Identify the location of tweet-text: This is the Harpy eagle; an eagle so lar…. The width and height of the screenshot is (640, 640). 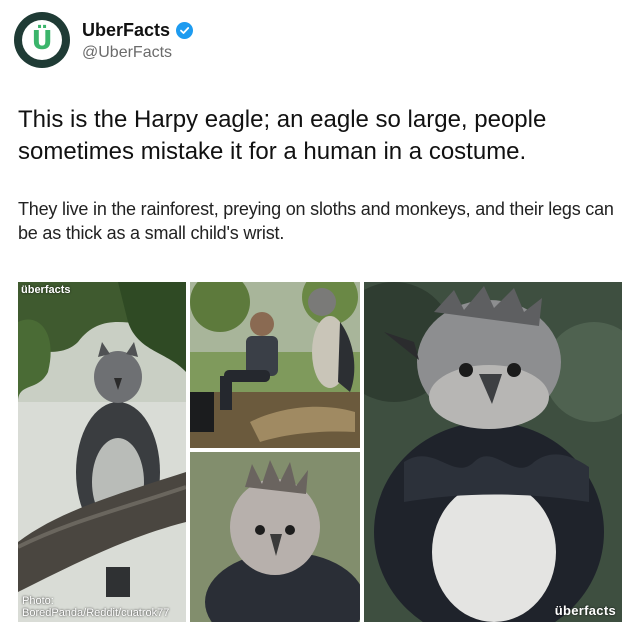
(282, 135).